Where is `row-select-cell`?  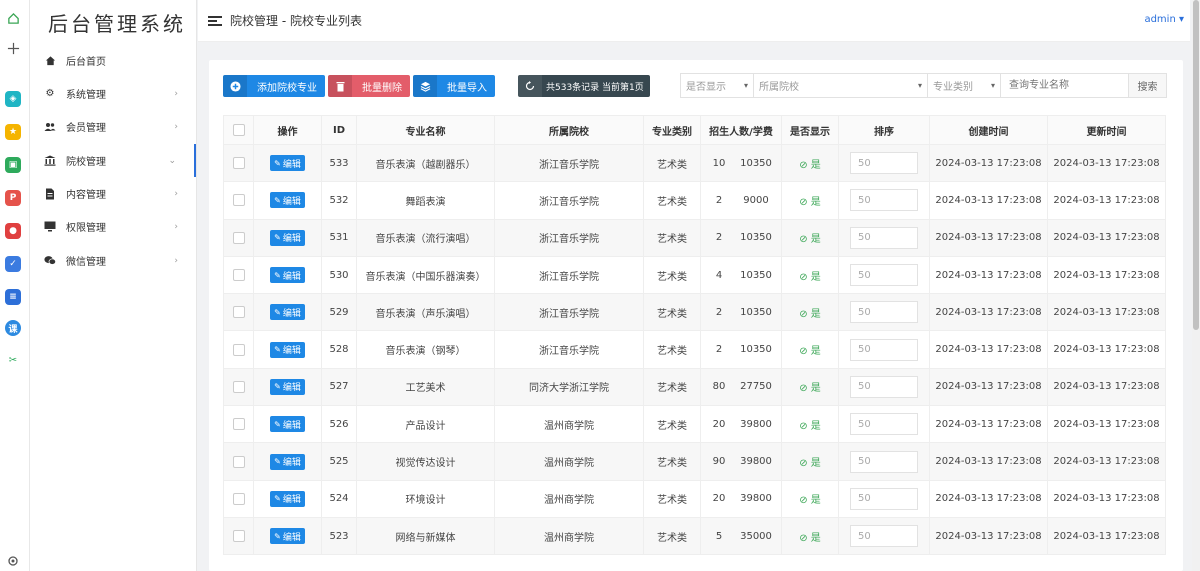 row-select-cell is located at coordinates (238, 387).